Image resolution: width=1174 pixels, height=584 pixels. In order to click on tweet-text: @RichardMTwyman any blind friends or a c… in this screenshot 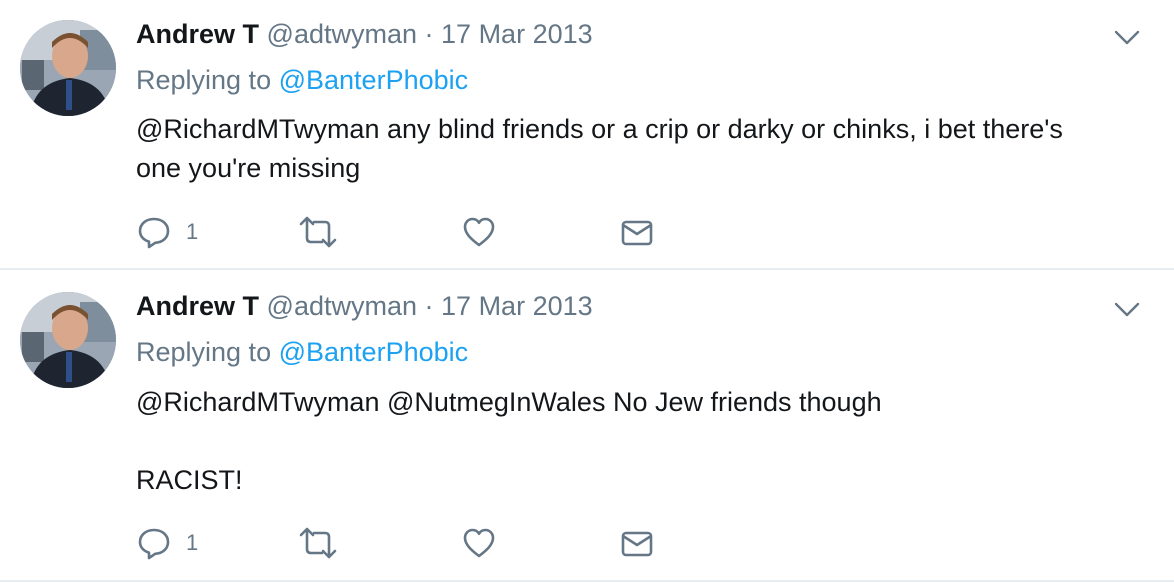, I will do `click(599, 148)`.